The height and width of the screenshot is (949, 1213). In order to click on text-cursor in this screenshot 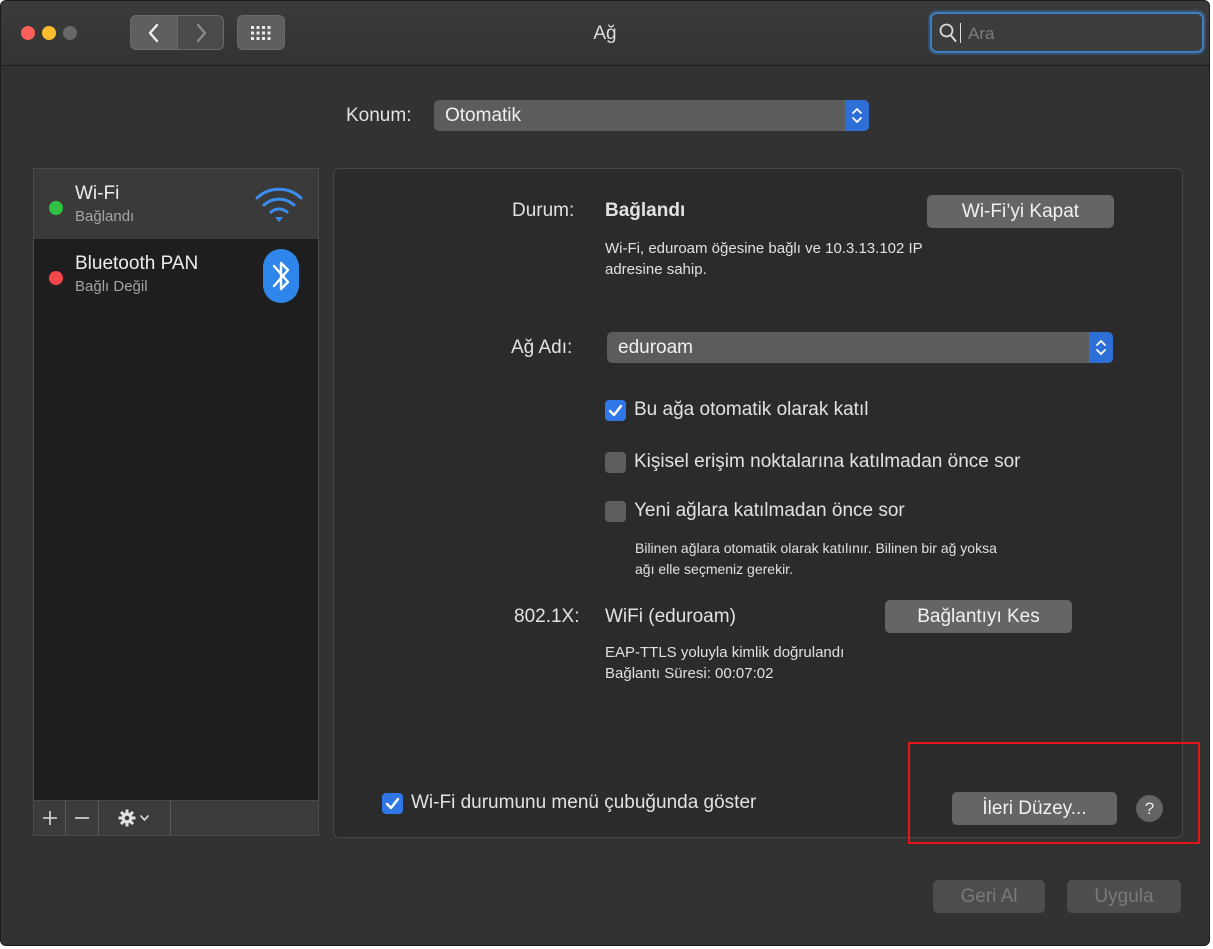, I will do `click(960, 33)`.